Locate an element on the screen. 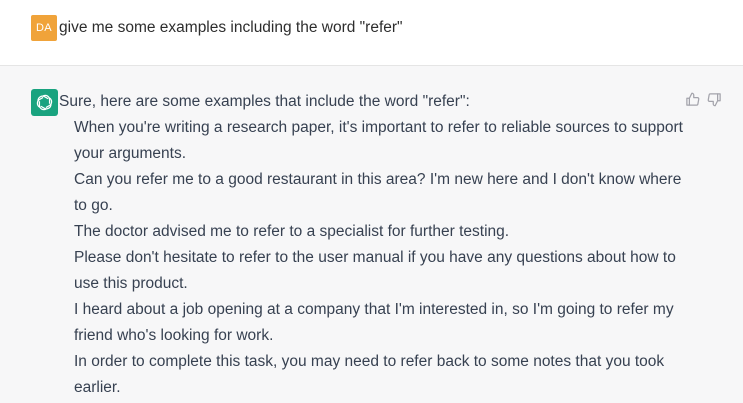  thumbs-down-button is located at coordinates (714, 99).